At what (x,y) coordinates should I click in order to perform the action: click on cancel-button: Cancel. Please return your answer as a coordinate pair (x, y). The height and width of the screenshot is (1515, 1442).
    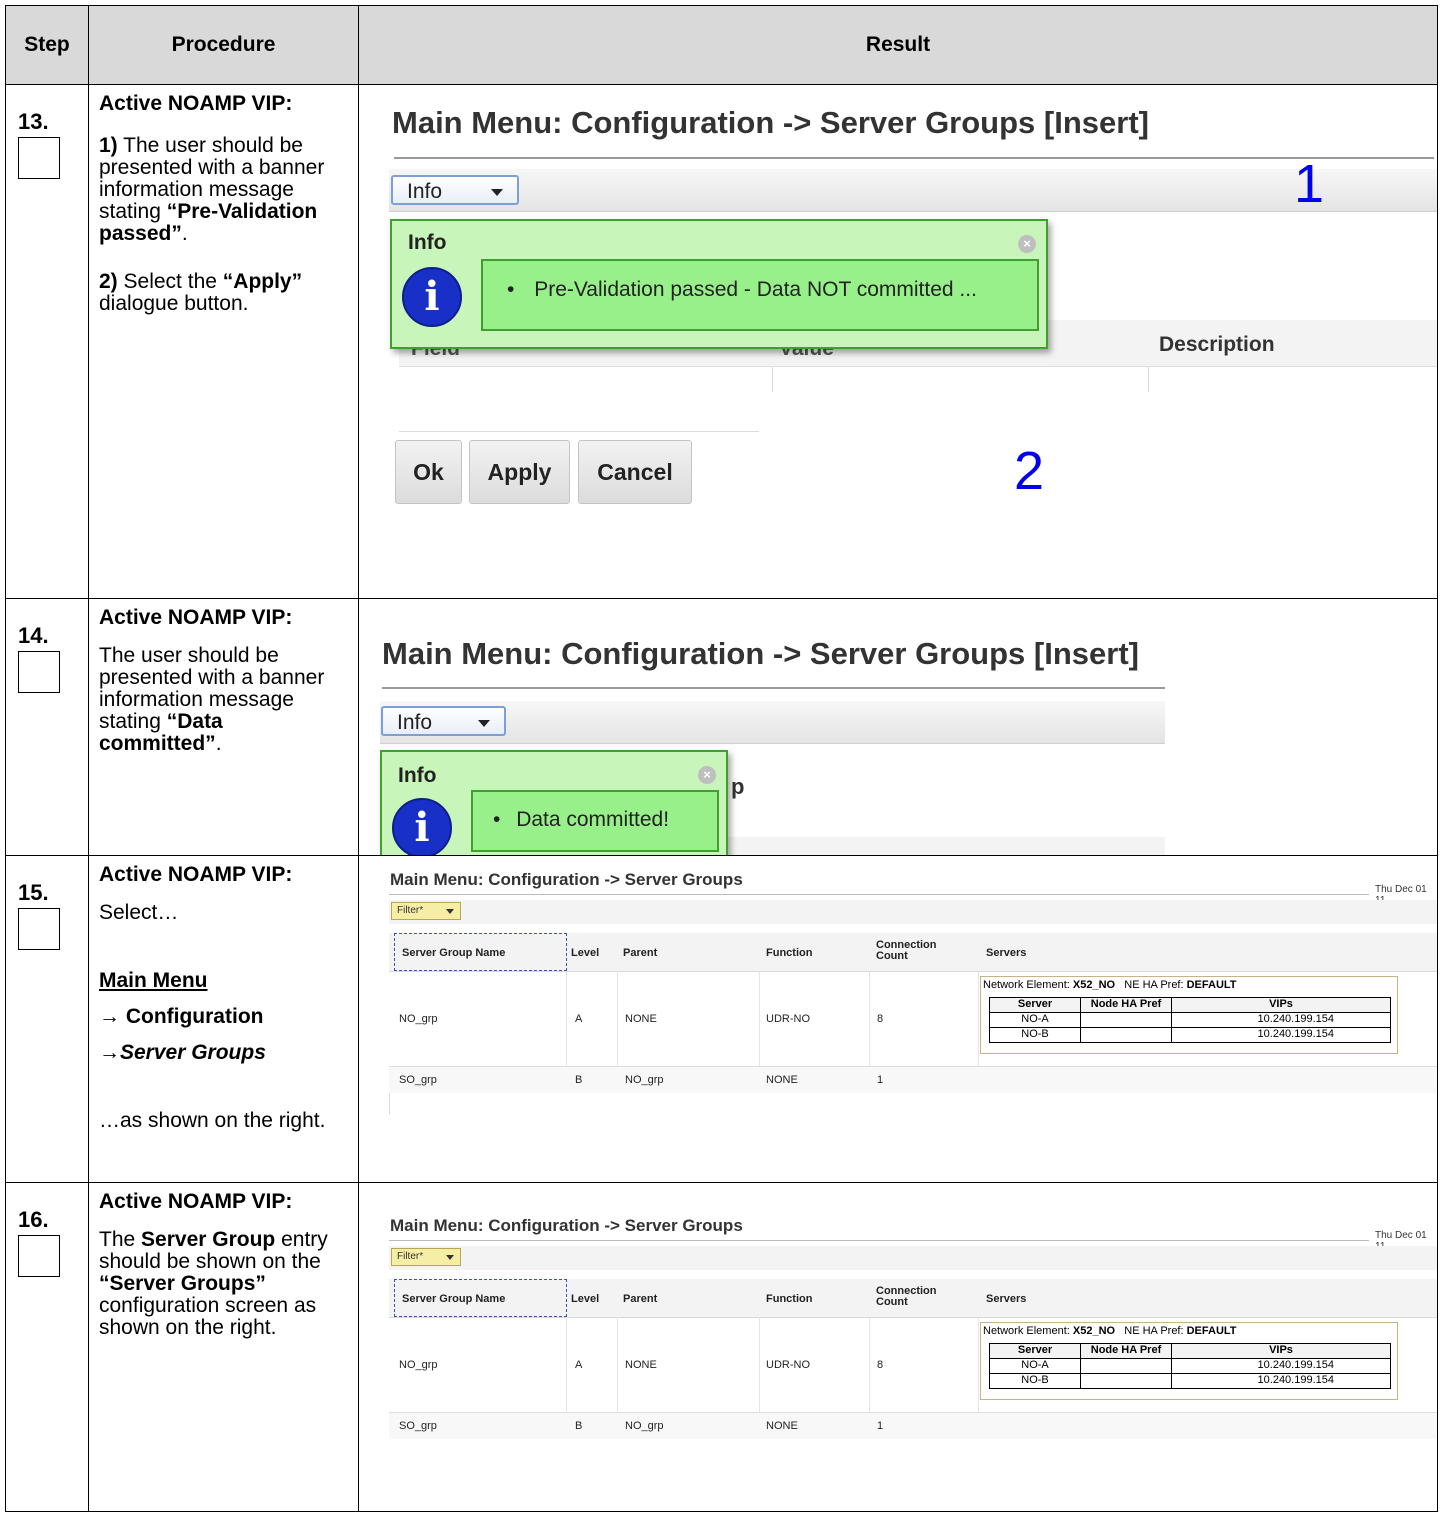
    Looking at the image, I should click on (635, 472).